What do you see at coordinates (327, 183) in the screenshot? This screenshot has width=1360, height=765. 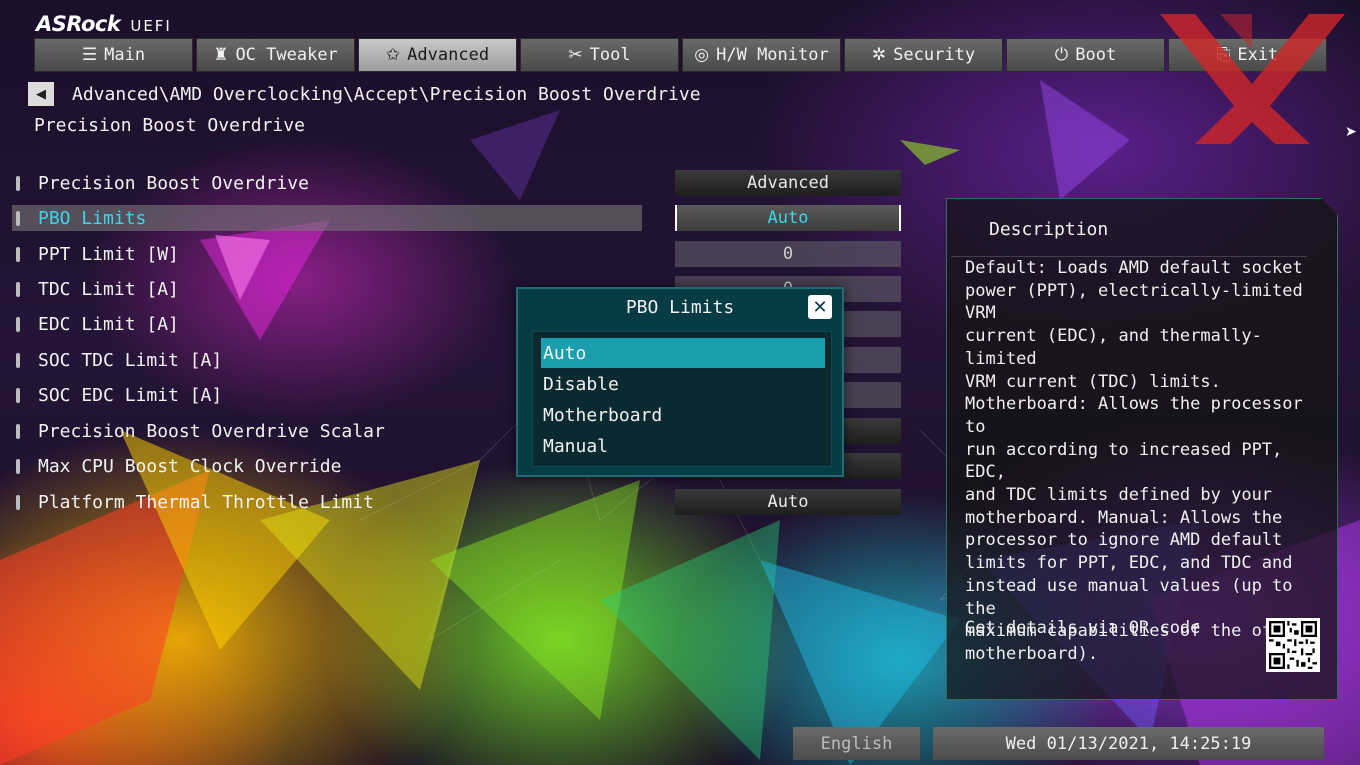 I see `setting-row: Precision Boost Overdrive` at bounding box center [327, 183].